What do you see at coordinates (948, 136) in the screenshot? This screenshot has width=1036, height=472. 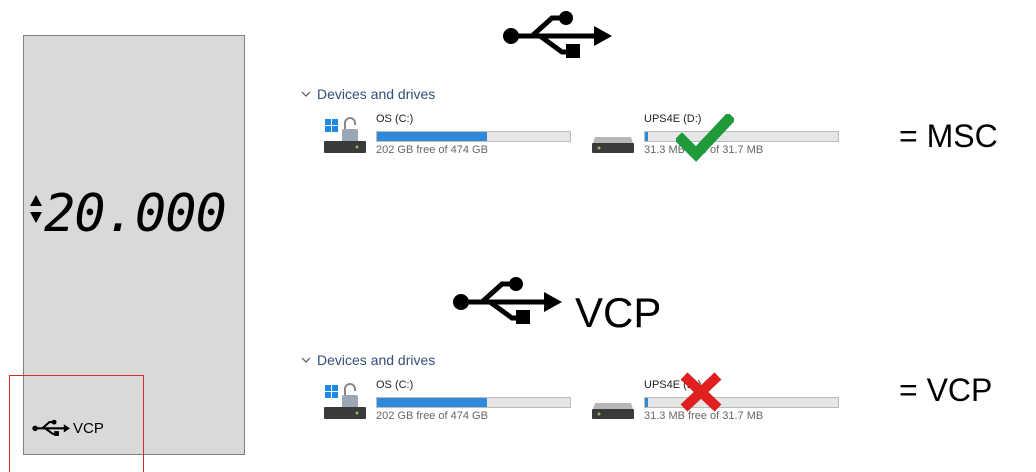 I see `result-label-msc: = MSC` at bounding box center [948, 136].